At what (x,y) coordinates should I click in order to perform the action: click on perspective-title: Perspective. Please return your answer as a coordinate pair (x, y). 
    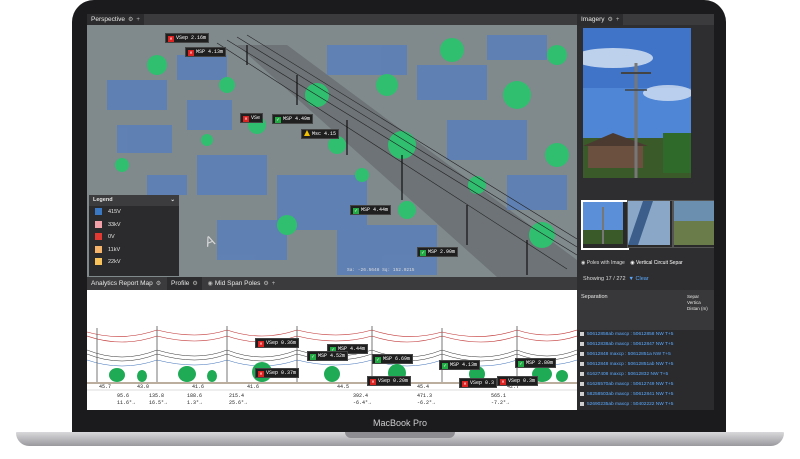
    Looking at the image, I should click on (108, 19).